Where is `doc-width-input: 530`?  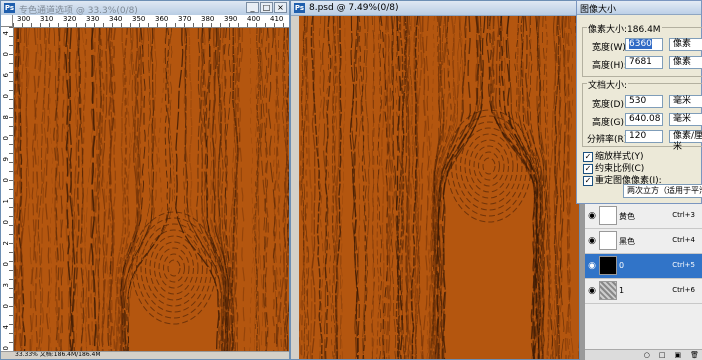
doc-width-input: 530 is located at coordinates (644, 101).